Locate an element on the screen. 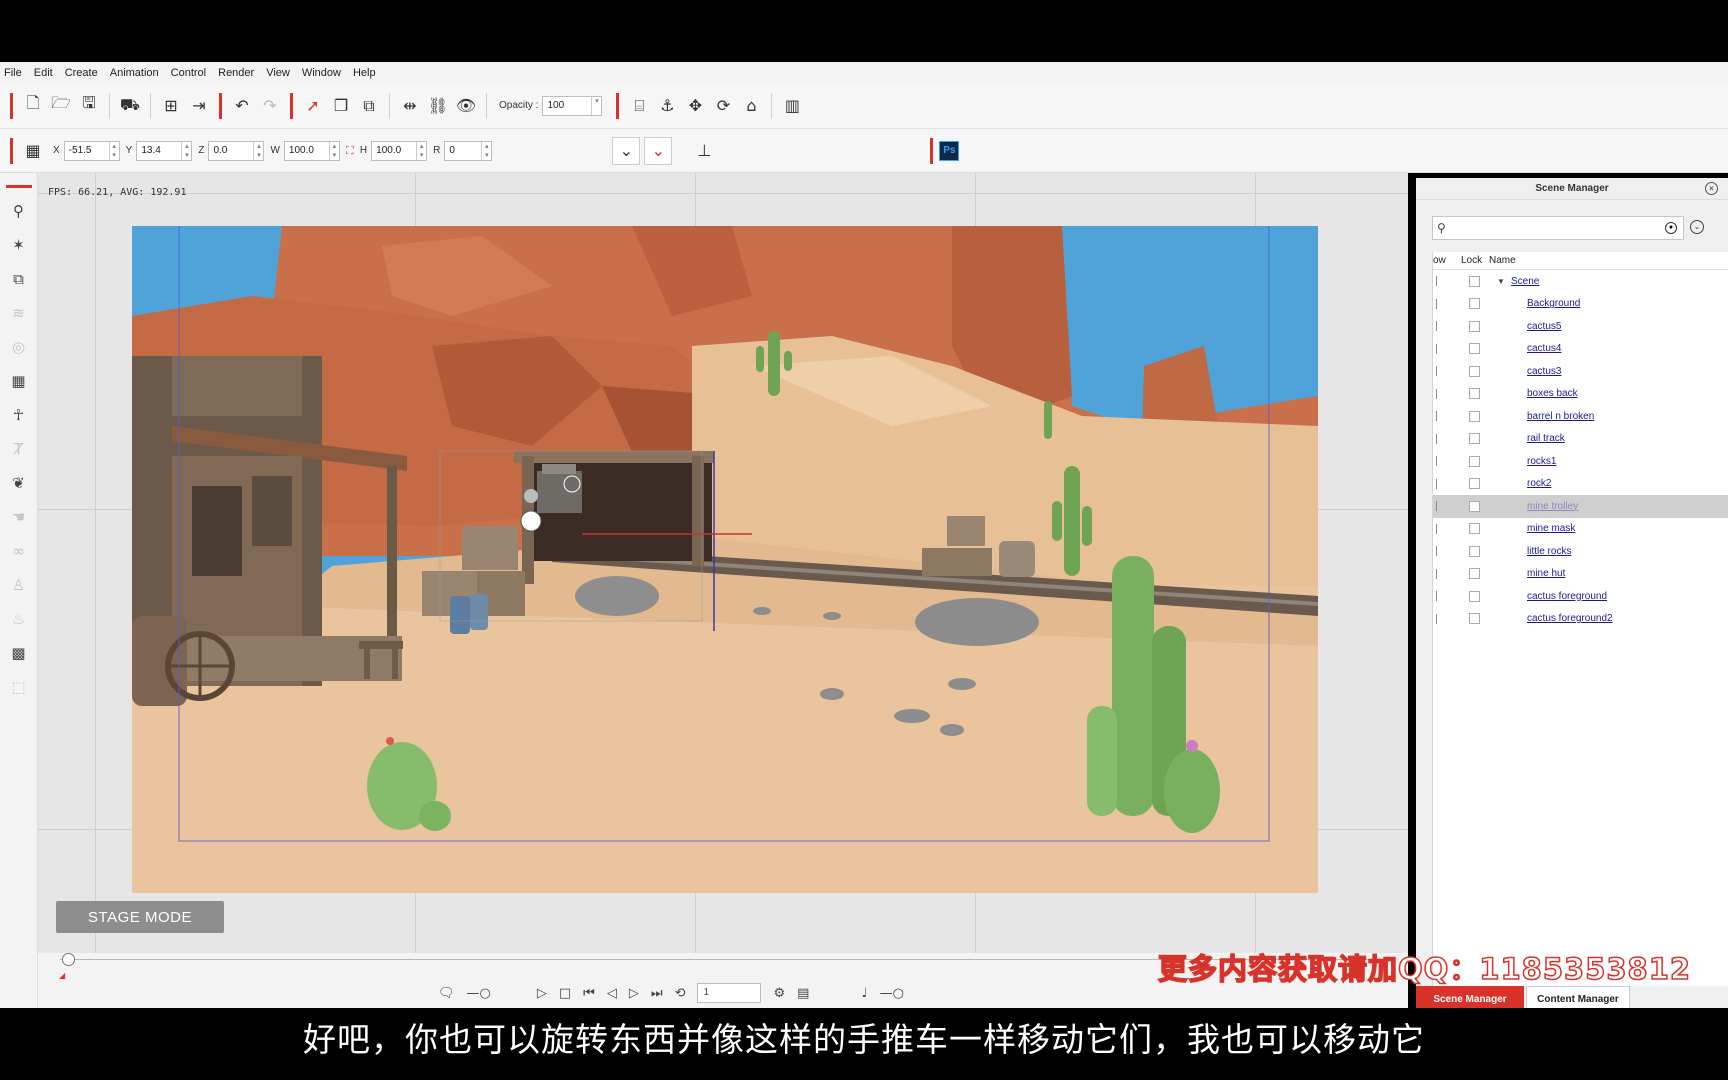 The image size is (1728, 1080). tree-row: boxes back is located at coordinates (1580, 394).